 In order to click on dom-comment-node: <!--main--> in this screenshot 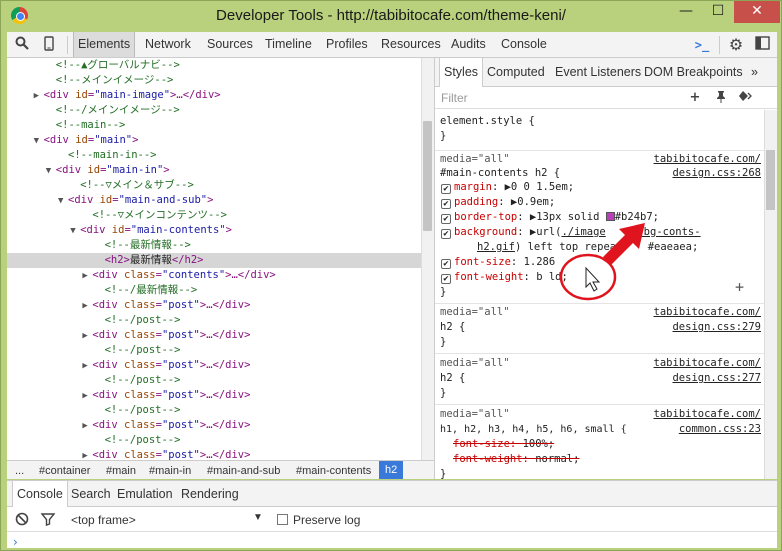, I will do `click(214, 125)`.